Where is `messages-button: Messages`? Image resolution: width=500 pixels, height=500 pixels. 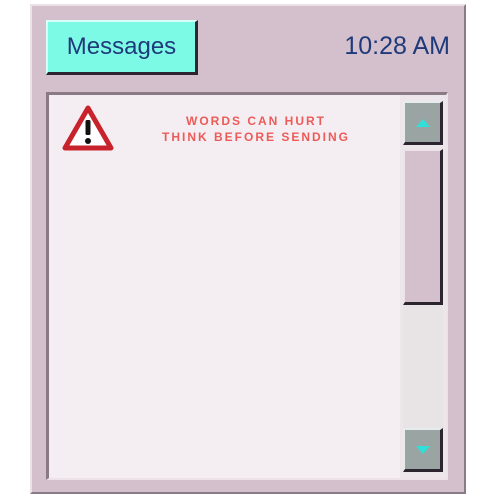
messages-button: Messages is located at coordinates (122, 47).